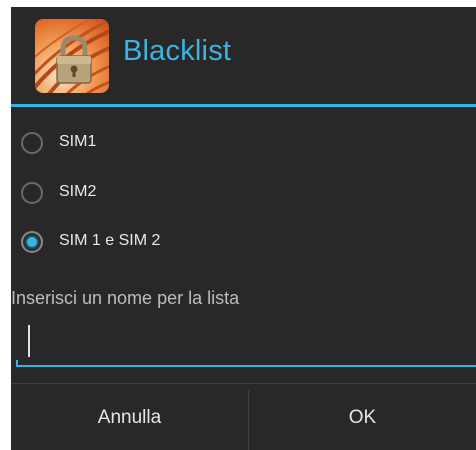  What do you see at coordinates (177, 51) in the screenshot?
I see `dialog-title: Blacklist` at bounding box center [177, 51].